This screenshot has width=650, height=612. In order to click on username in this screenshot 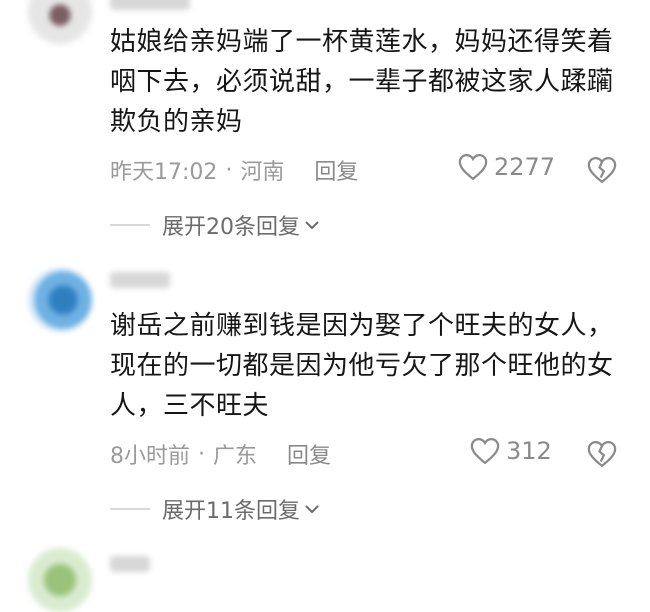, I will do `click(140, 280)`.